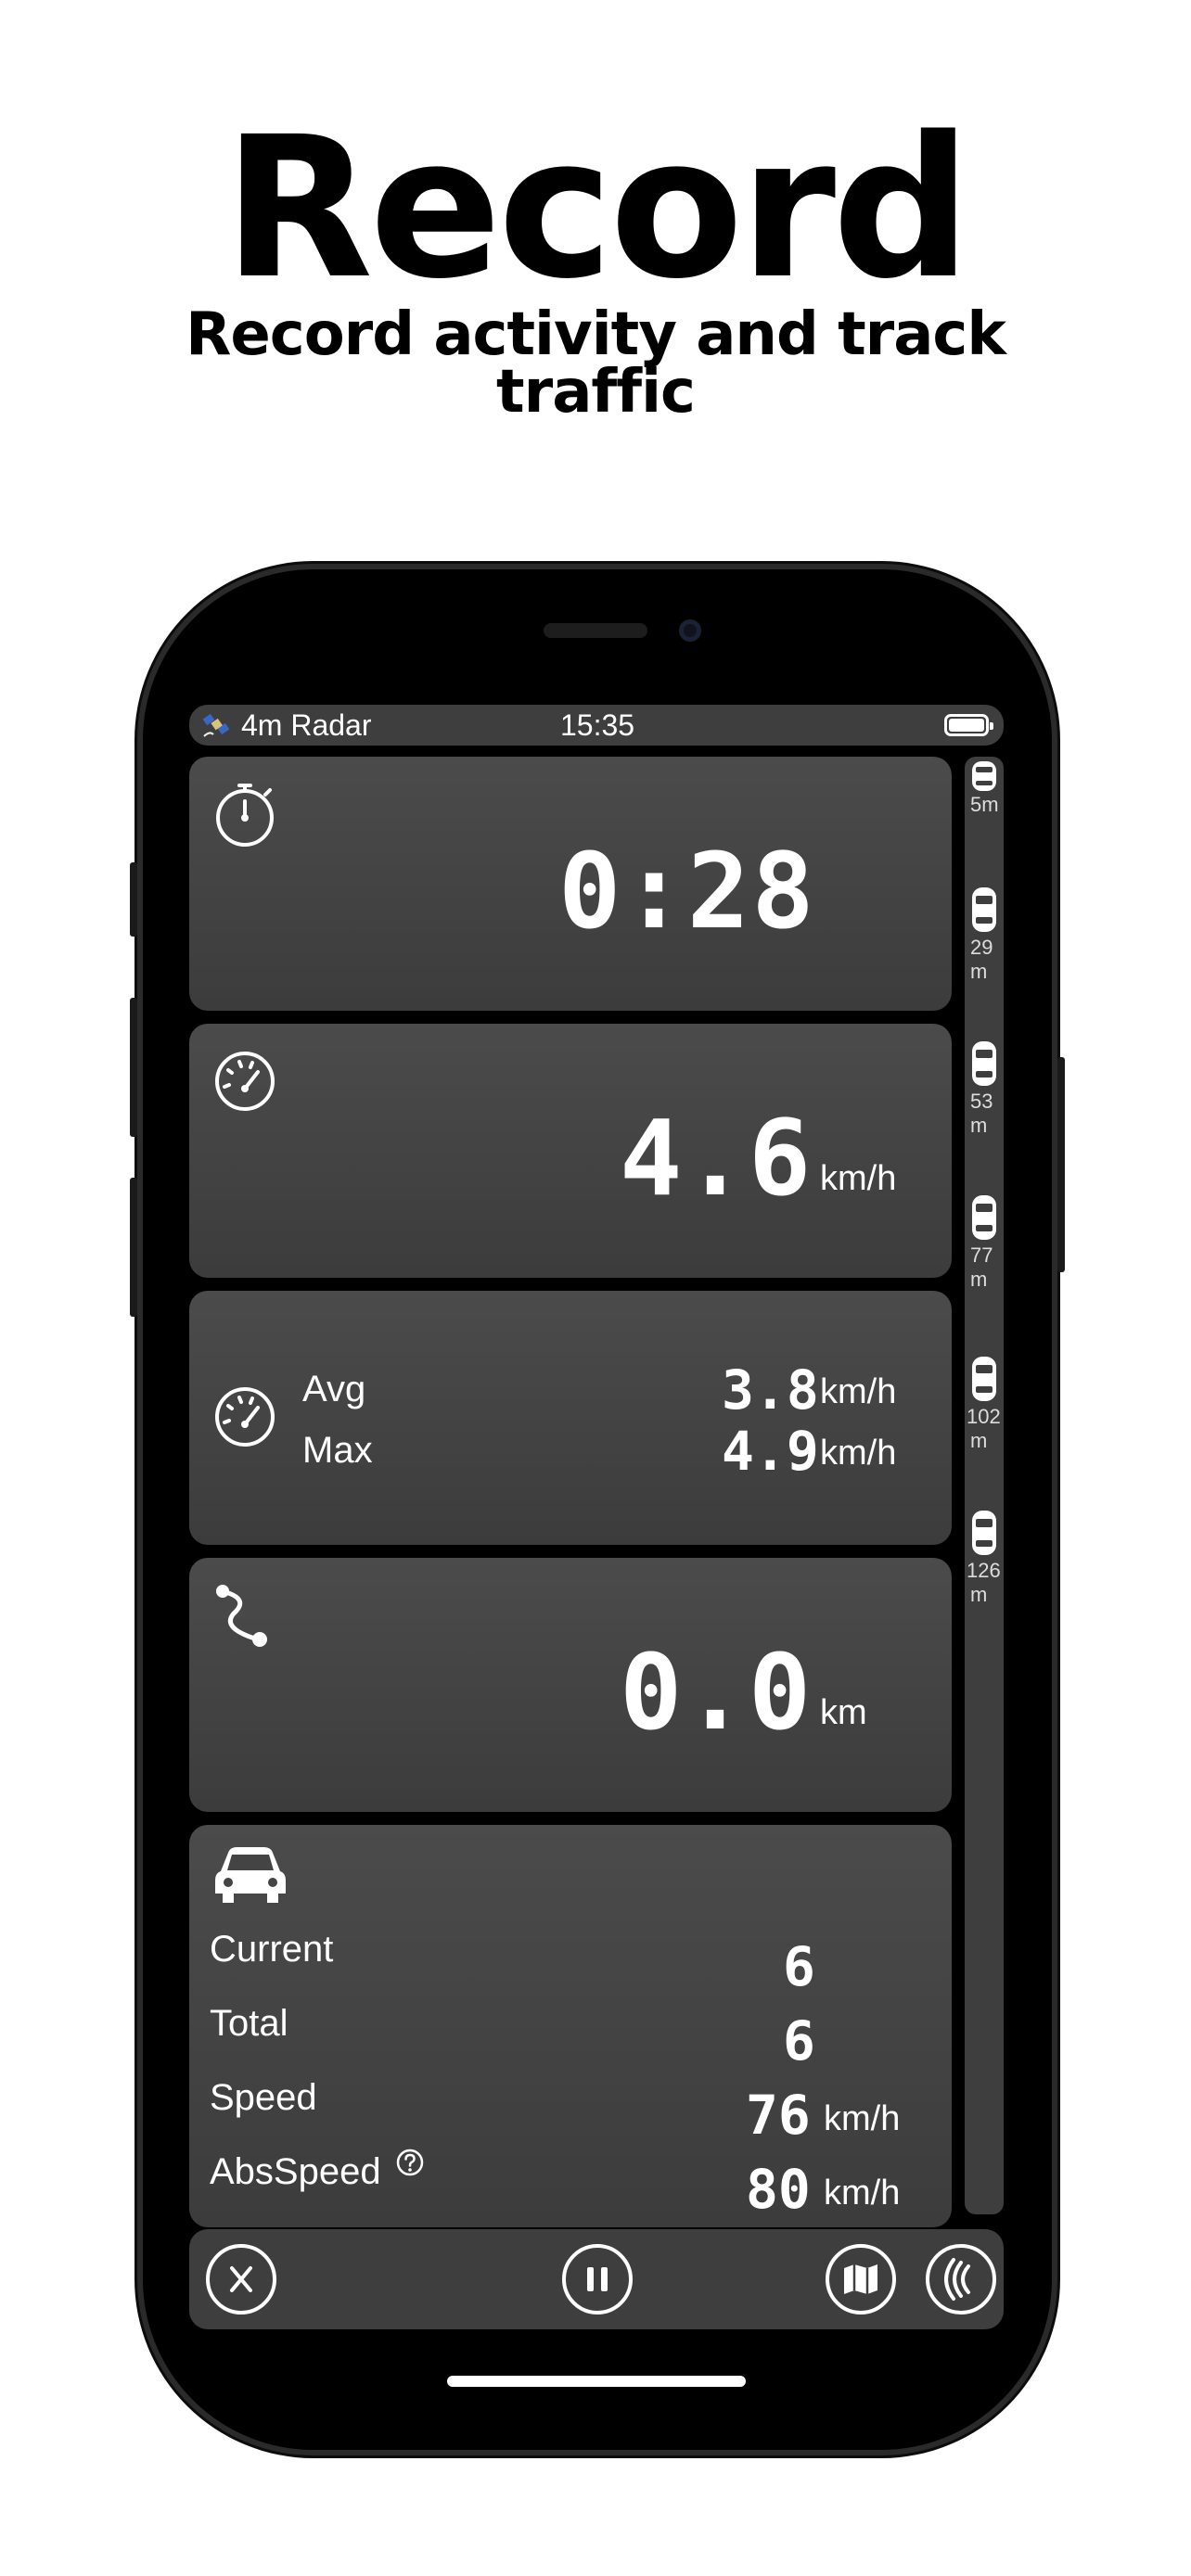 The height and width of the screenshot is (2576, 1191). I want to click on status-app-label: 4m Radar, so click(306, 725).